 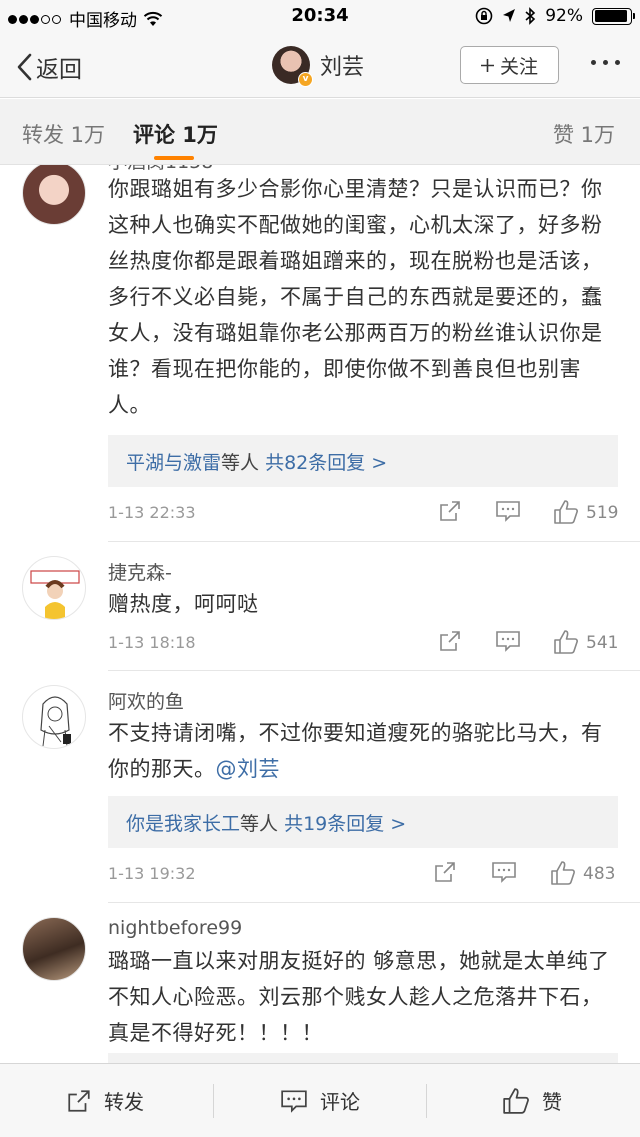 I want to click on comment-meta: 1-13 19:32 483, so click(x=364, y=875).